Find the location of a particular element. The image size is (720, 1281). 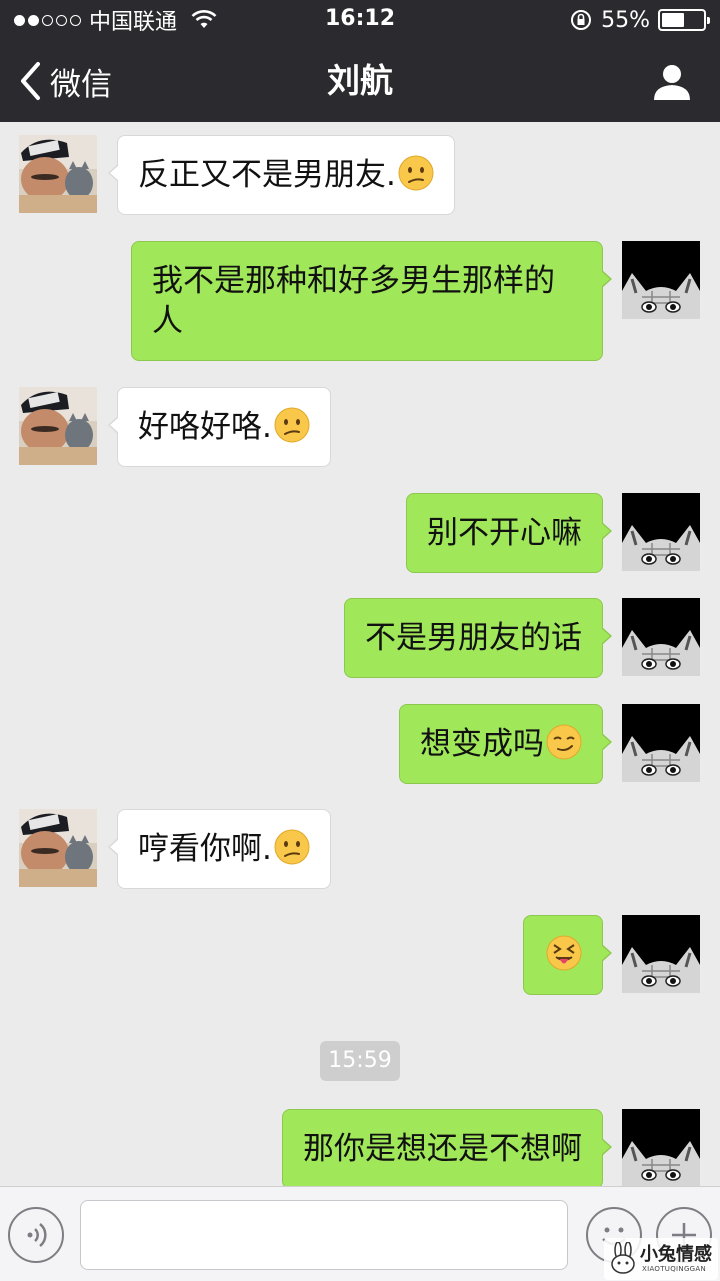

battery-icon is located at coordinates (684, 20).